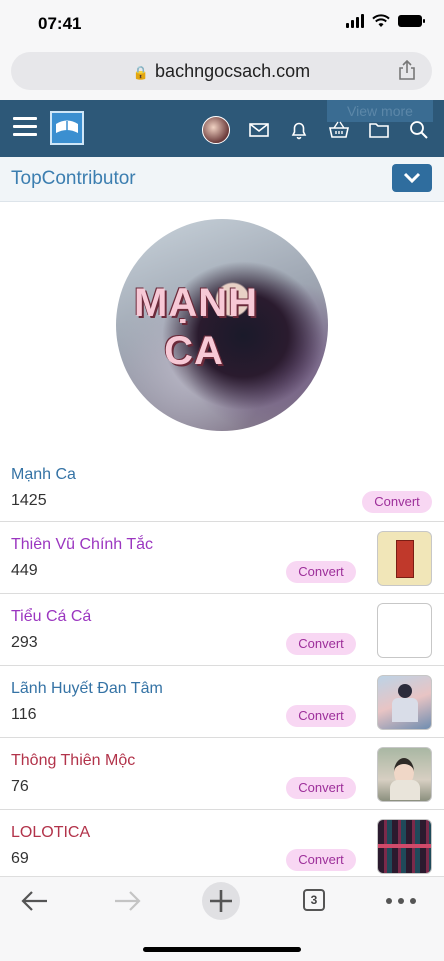  What do you see at coordinates (73, 761) in the screenshot?
I see `contributor-name: Thông Thiên Mộc` at bounding box center [73, 761].